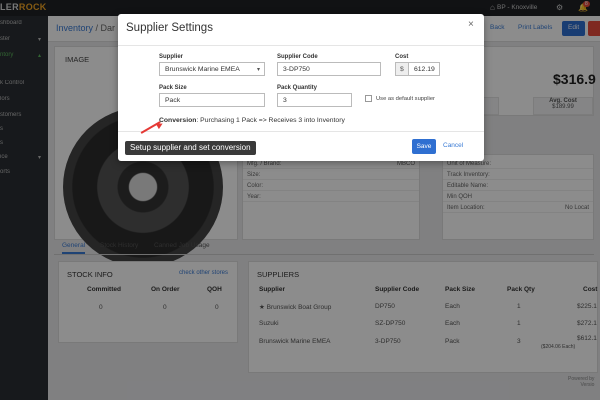  Describe the element at coordinates (190, 148) in the screenshot. I see `annotation-tooltip: Setup supplier and set conversion` at that location.